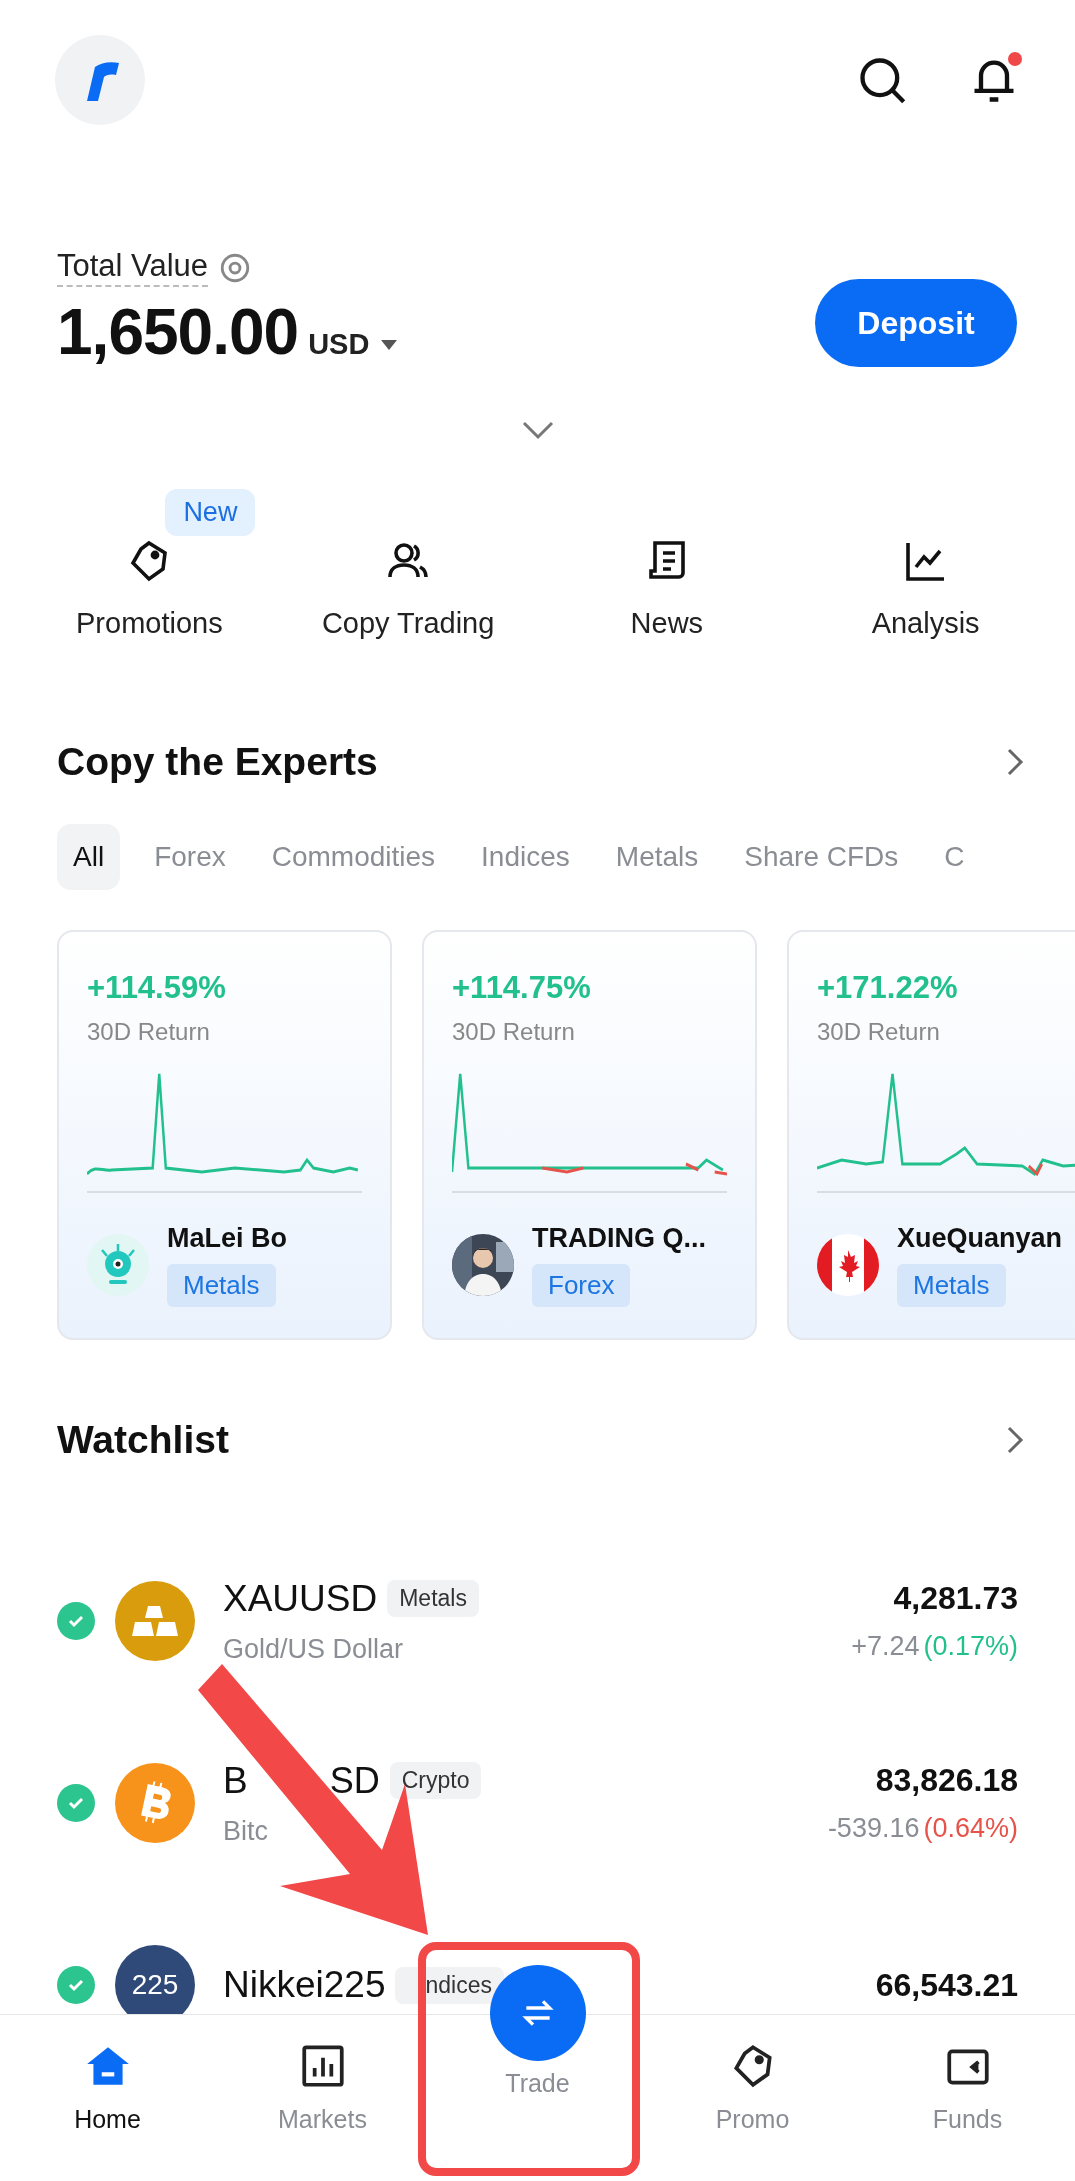 The image size is (1075, 2181). What do you see at coordinates (885, 1646) in the screenshot?
I see `price-change: +7.24` at bounding box center [885, 1646].